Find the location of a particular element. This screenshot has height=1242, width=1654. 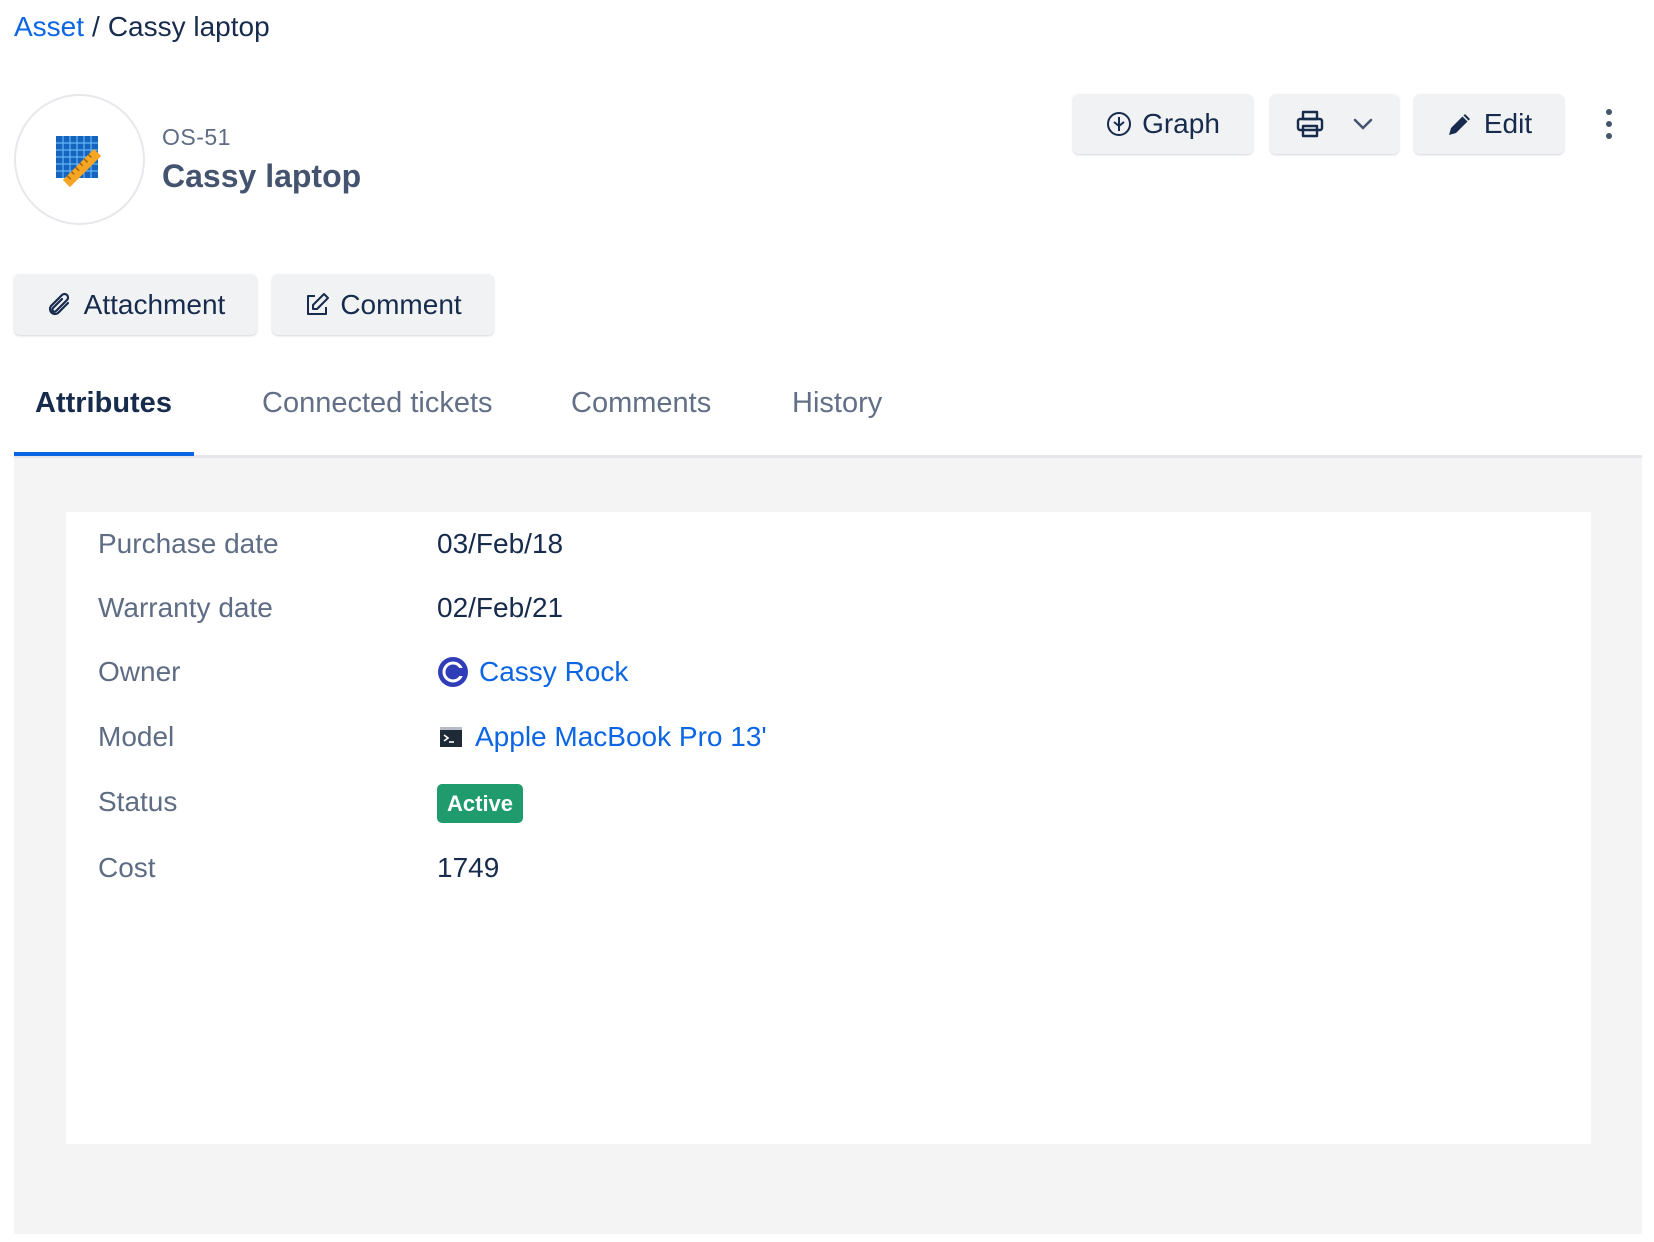

owner-value: Cassy Rock is located at coordinates (532, 672).